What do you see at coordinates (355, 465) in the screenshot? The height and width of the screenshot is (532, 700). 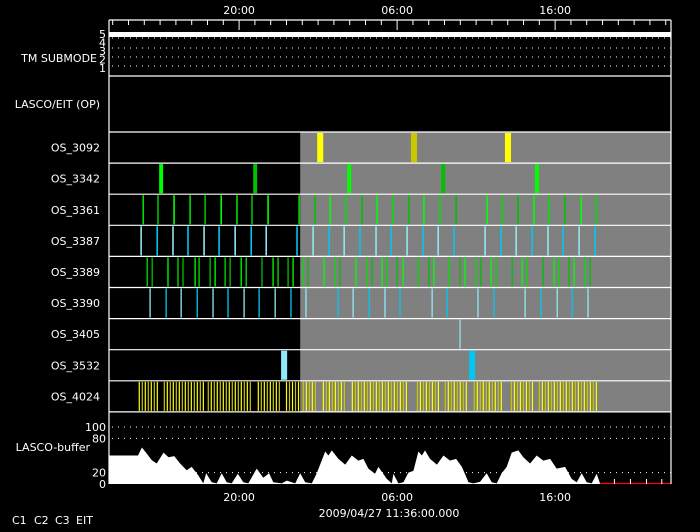 I see `buffer-area` at bounding box center [355, 465].